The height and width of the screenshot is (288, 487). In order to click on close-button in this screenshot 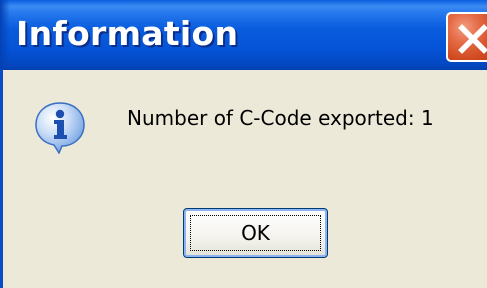, I will do `click(466, 37)`.